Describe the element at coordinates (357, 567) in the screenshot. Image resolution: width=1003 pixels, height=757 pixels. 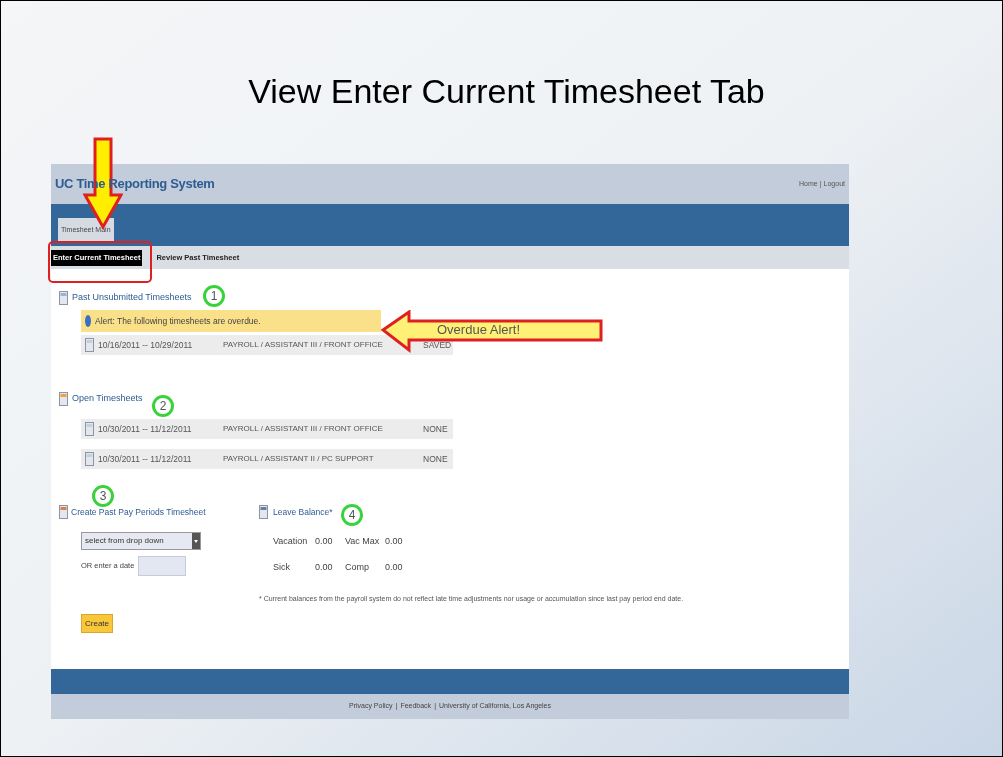
I see `balance-label: Comp` at that location.